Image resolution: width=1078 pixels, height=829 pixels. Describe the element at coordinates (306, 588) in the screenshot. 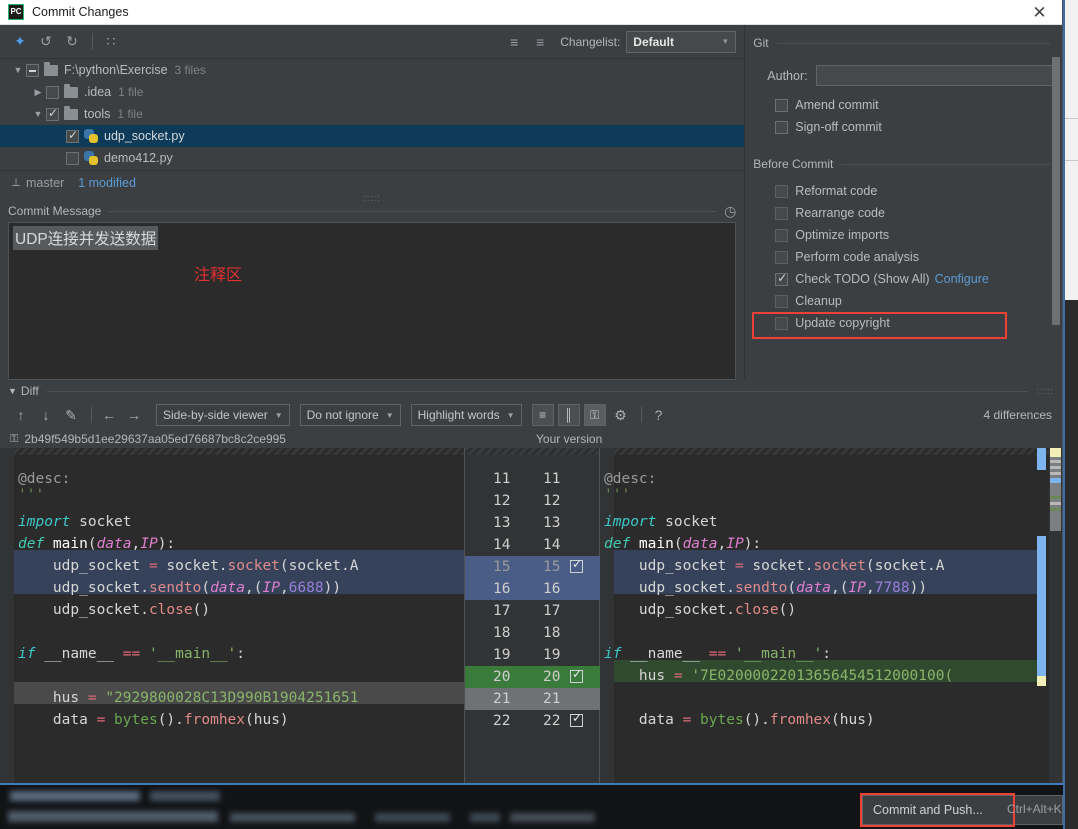

I see `code-token: 6688` at that location.